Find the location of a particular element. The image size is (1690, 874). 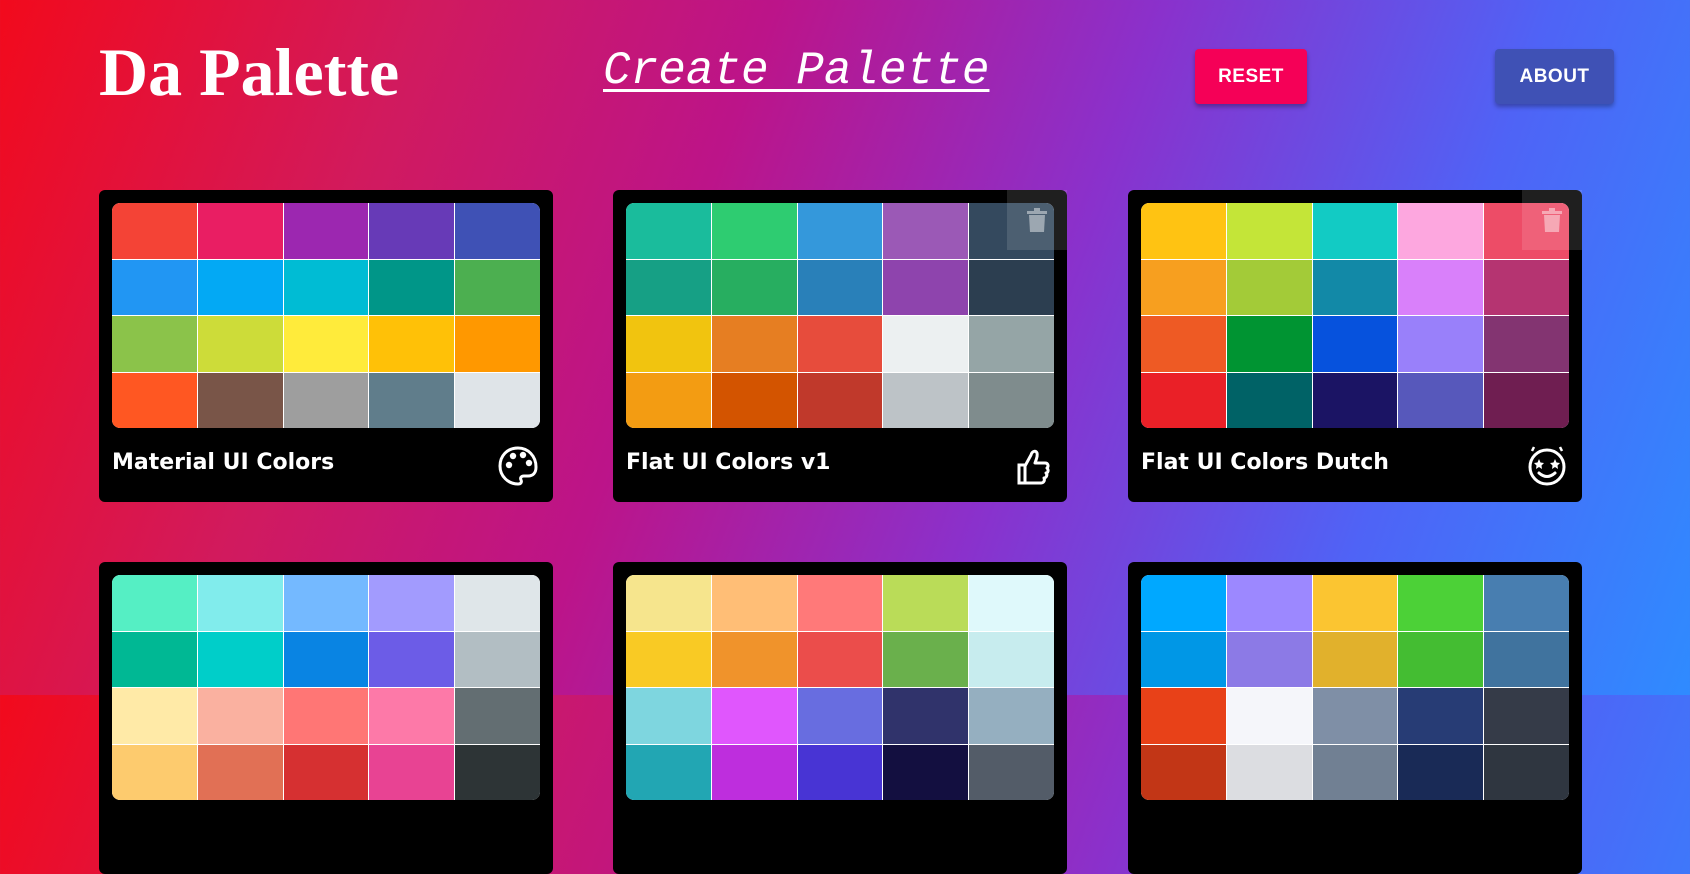

palette-name: Material UI Colors is located at coordinates (223, 462).